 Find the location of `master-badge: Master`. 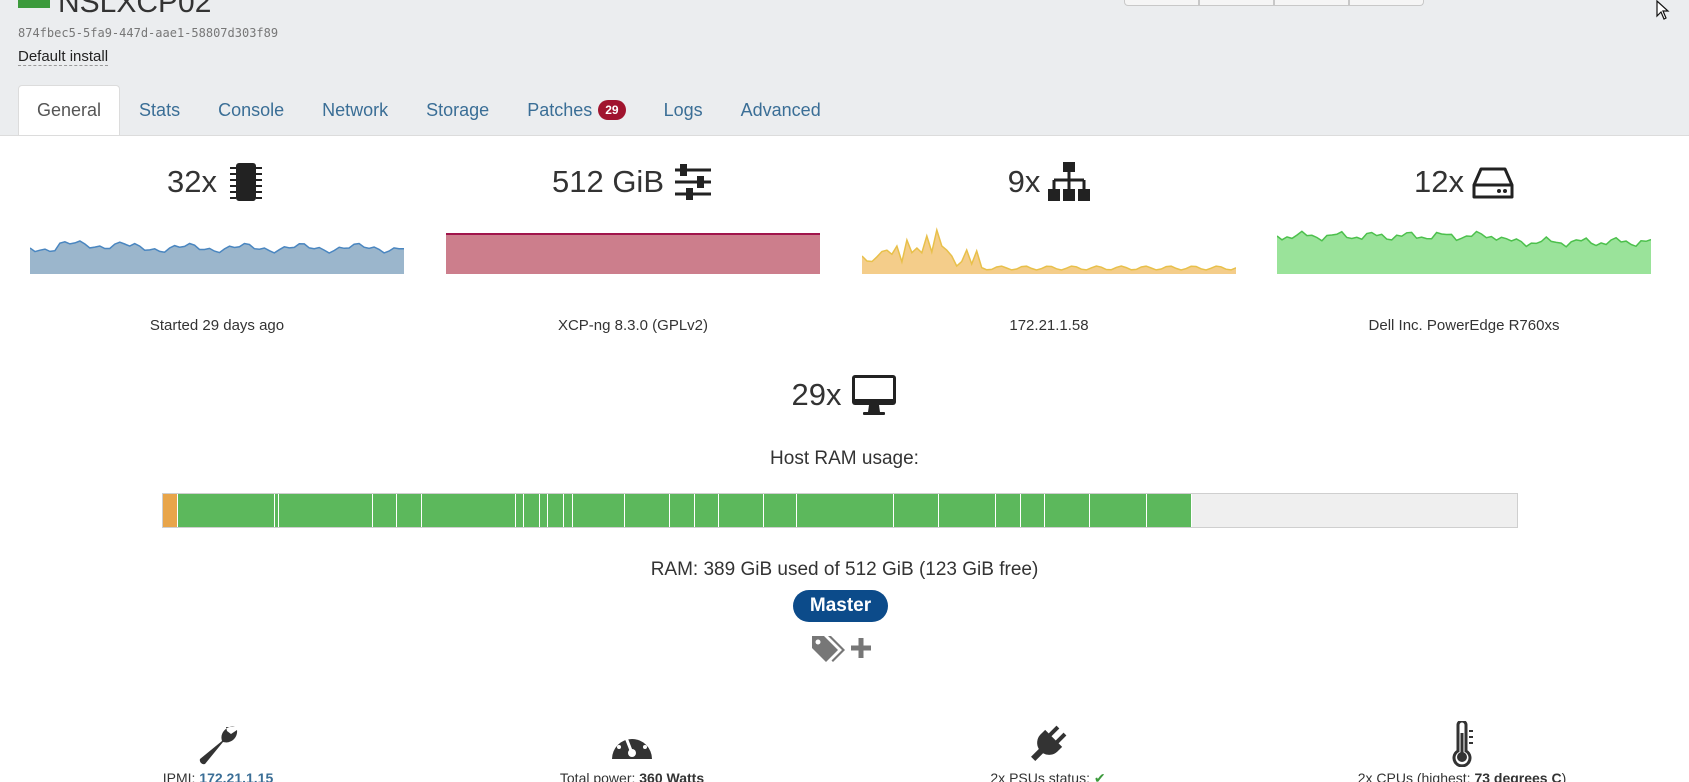

master-badge: Master is located at coordinates (840, 606).